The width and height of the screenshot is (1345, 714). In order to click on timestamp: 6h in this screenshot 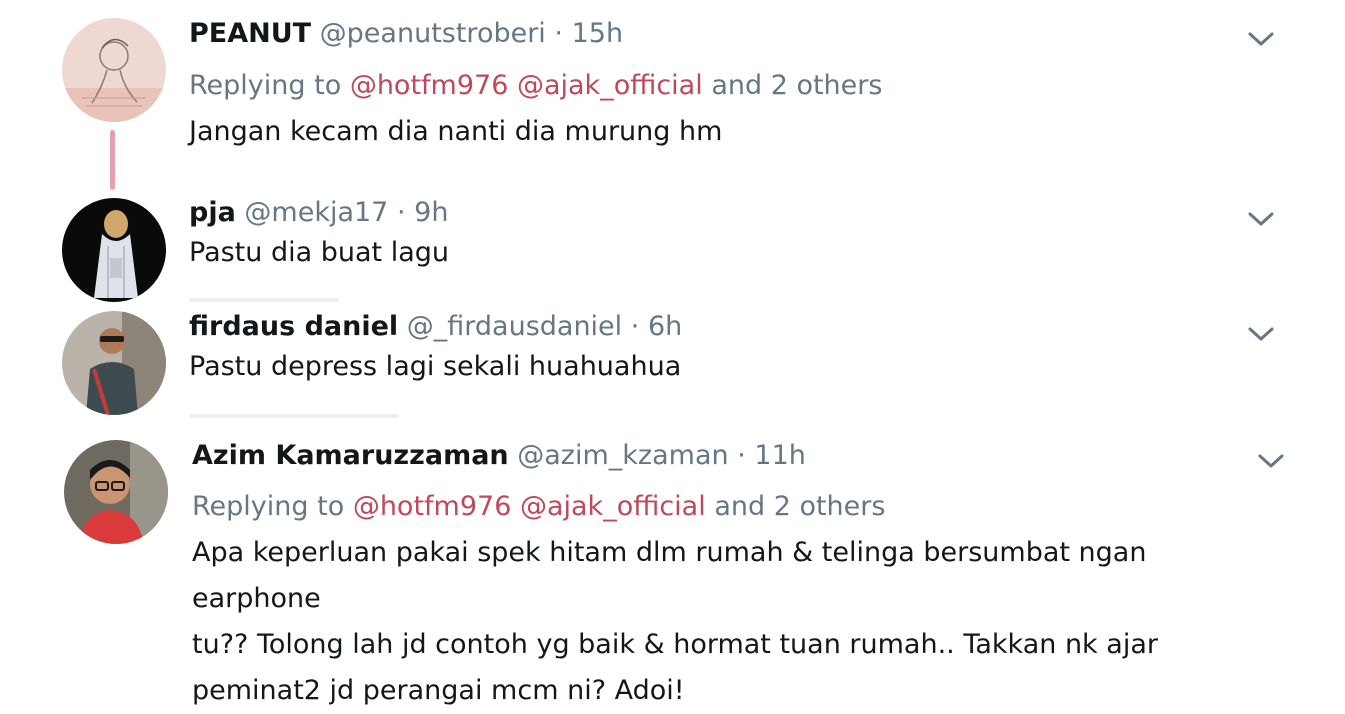, I will do `click(665, 326)`.